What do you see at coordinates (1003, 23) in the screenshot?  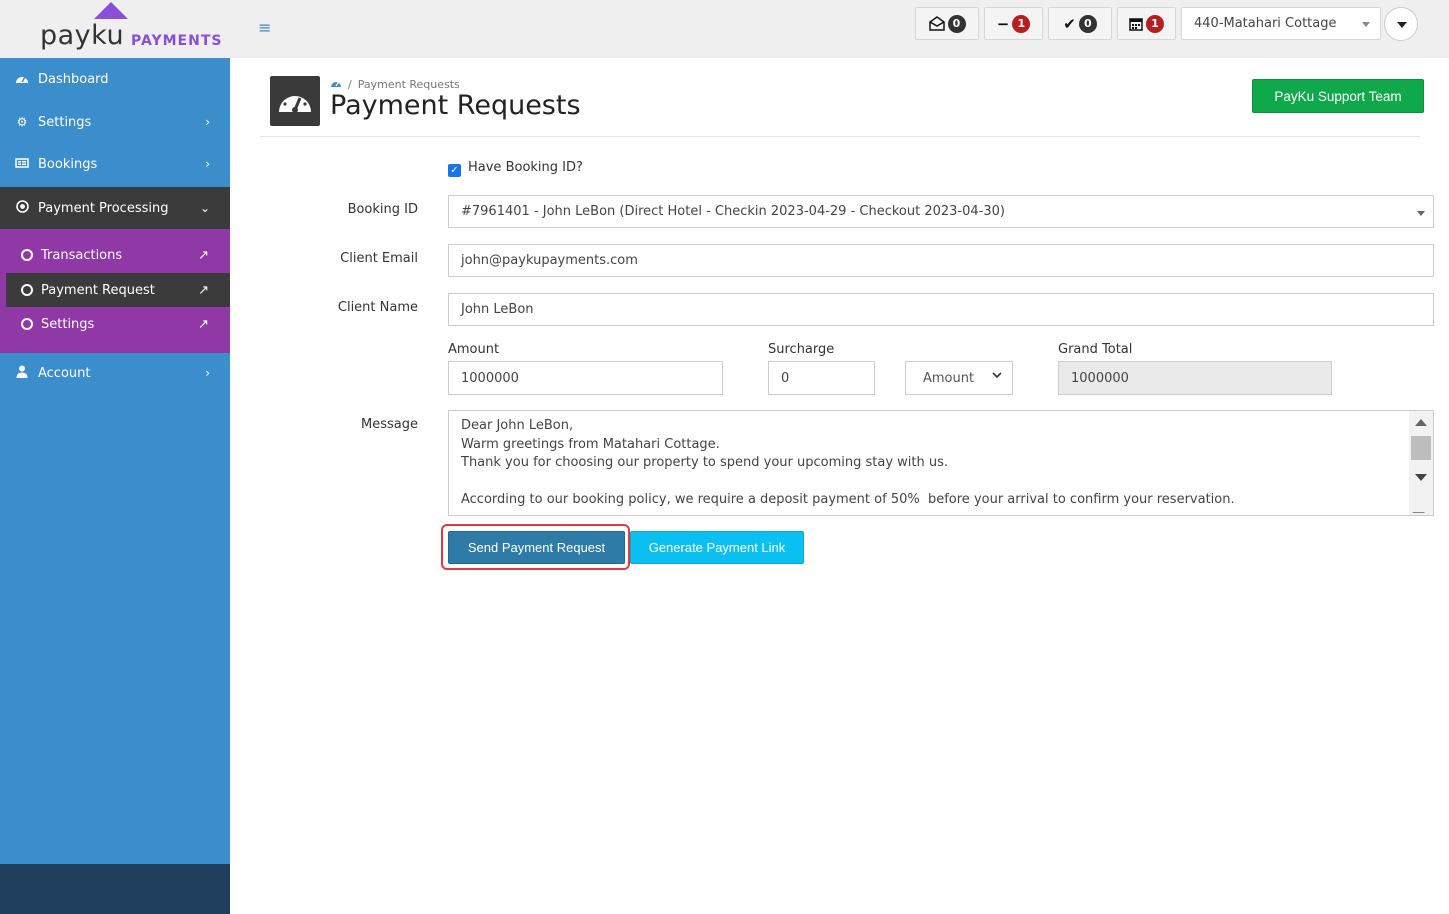 I see `minus-icon: −` at bounding box center [1003, 23].